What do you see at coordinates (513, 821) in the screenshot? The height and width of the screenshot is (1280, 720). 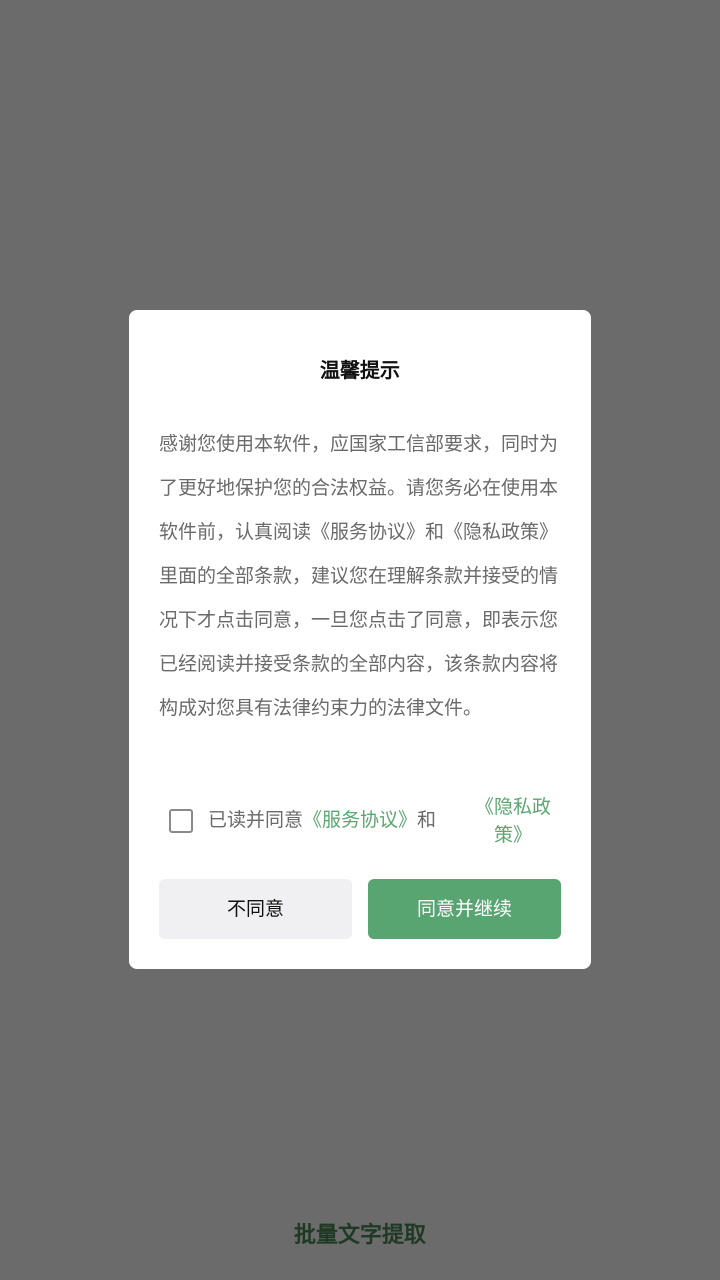 I see `privacy-policy-link: 《隐私政策》` at bounding box center [513, 821].